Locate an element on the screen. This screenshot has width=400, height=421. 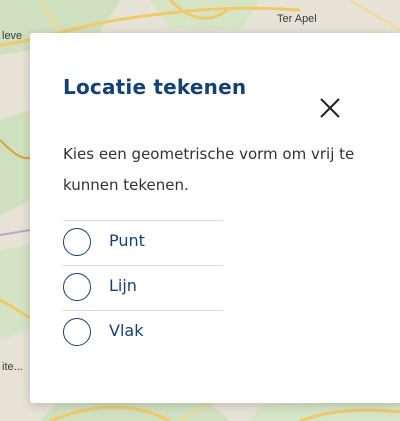
close-icon is located at coordinates (330, 108).